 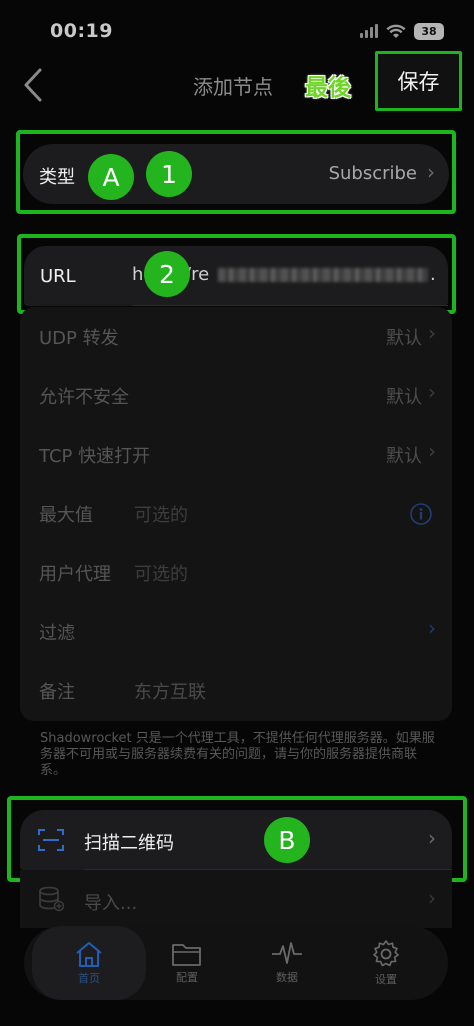 What do you see at coordinates (236, 840) in the screenshot?
I see `scan-qr-row: 扫描二维码 ›` at bounding box center [236, 840].